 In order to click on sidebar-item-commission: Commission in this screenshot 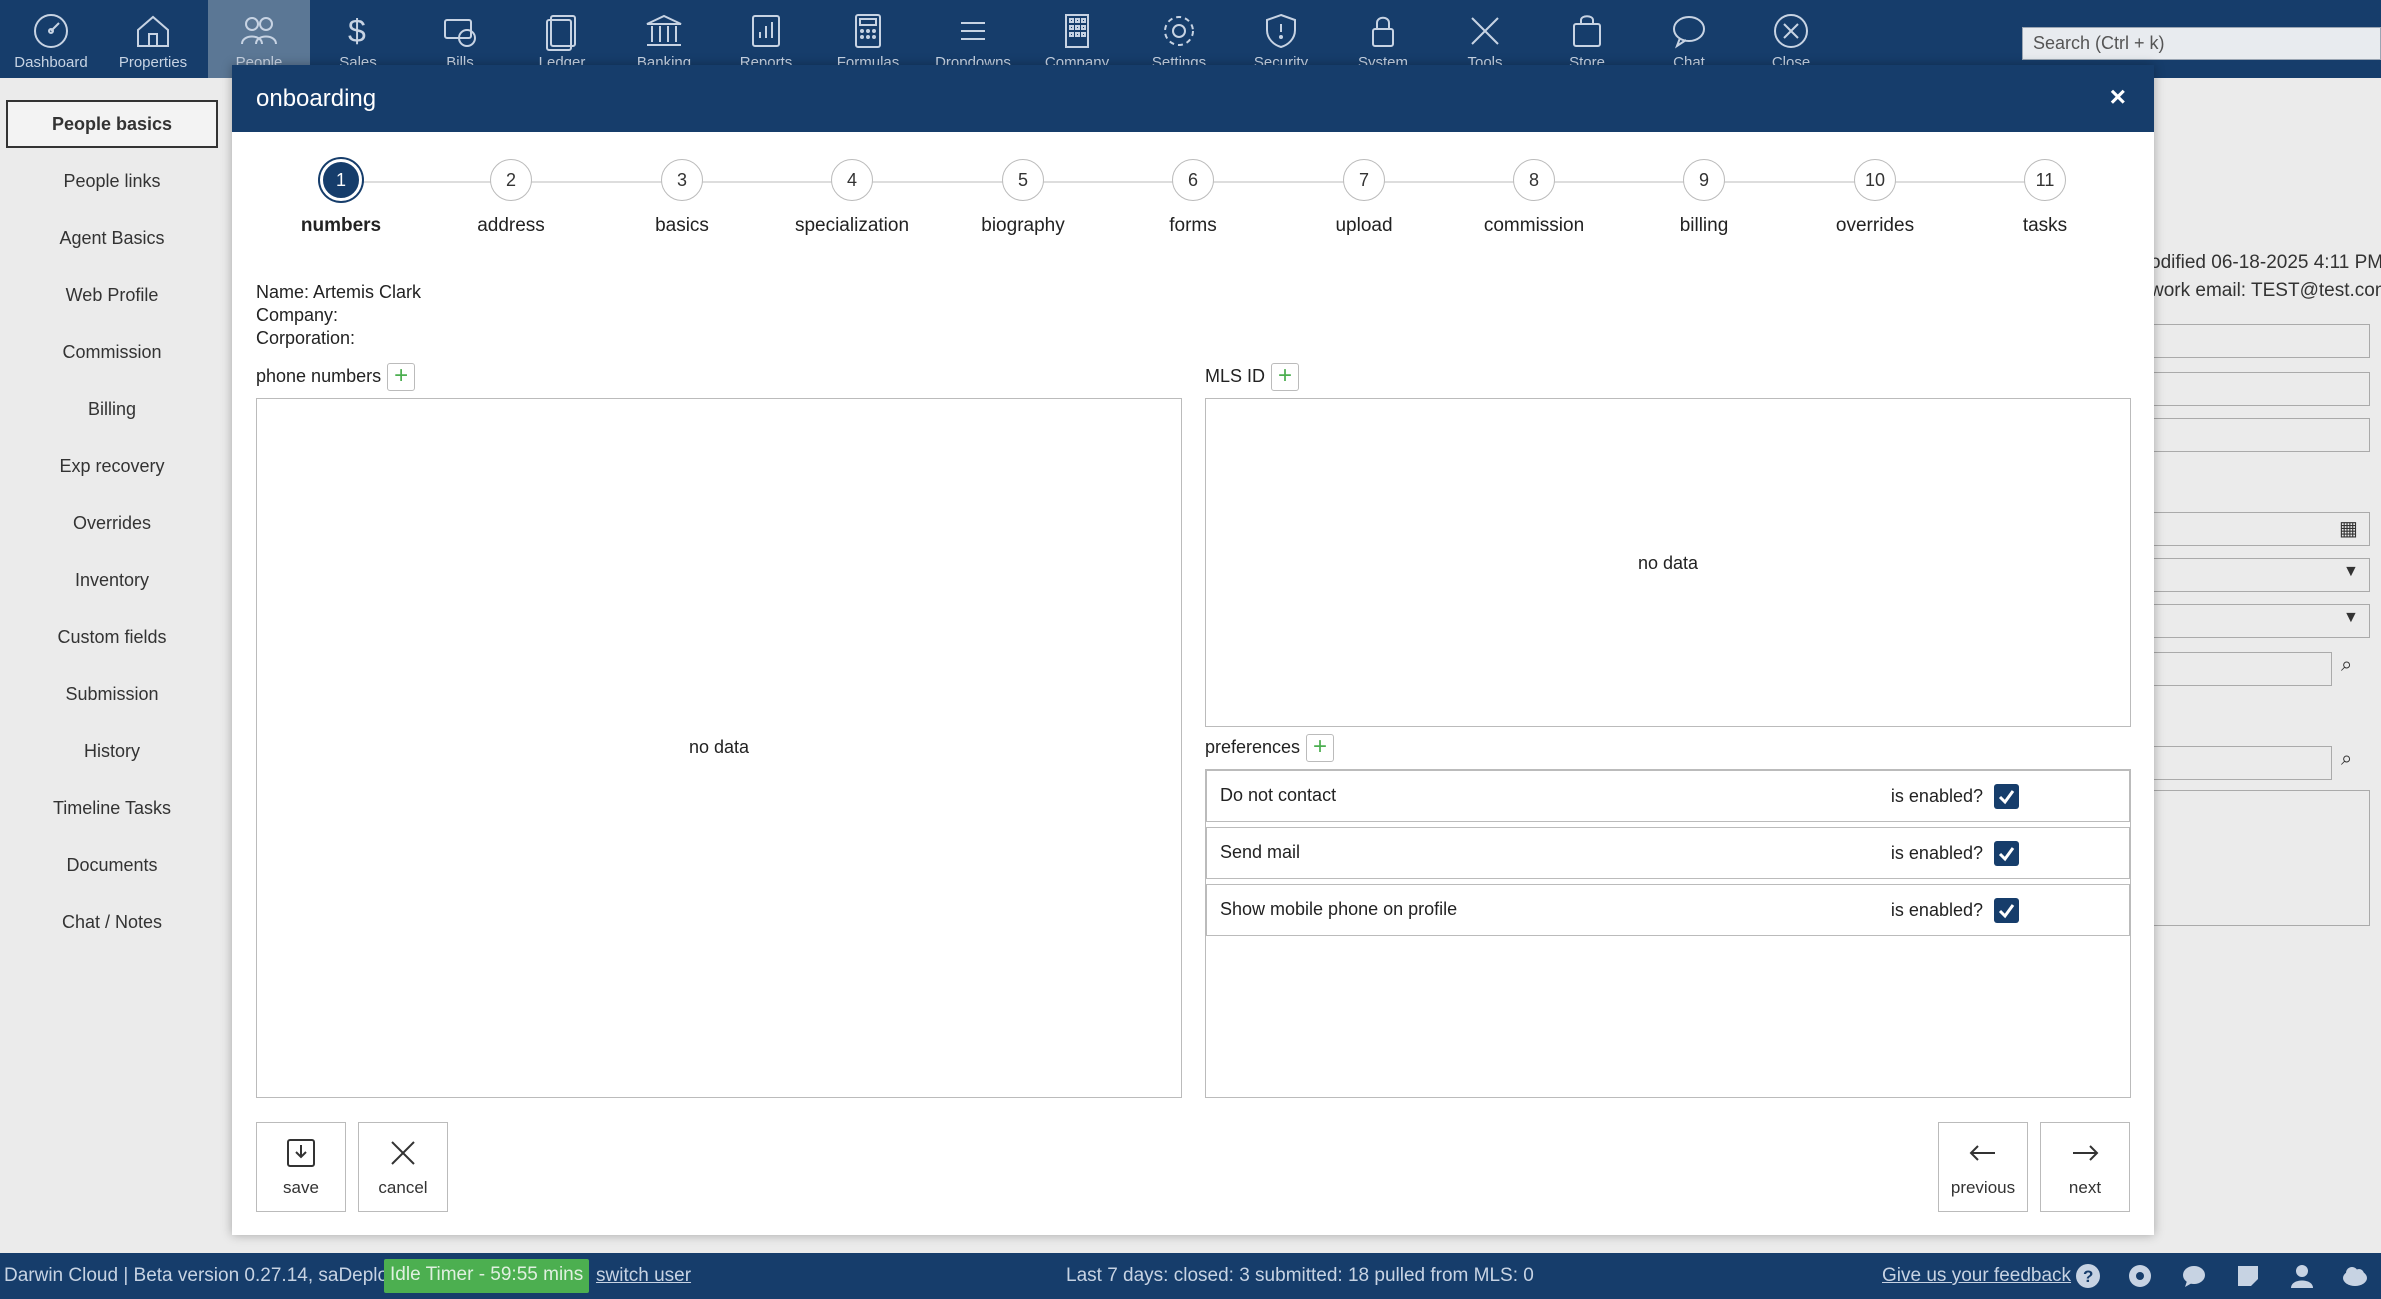, I will do `click(112, 352)`.